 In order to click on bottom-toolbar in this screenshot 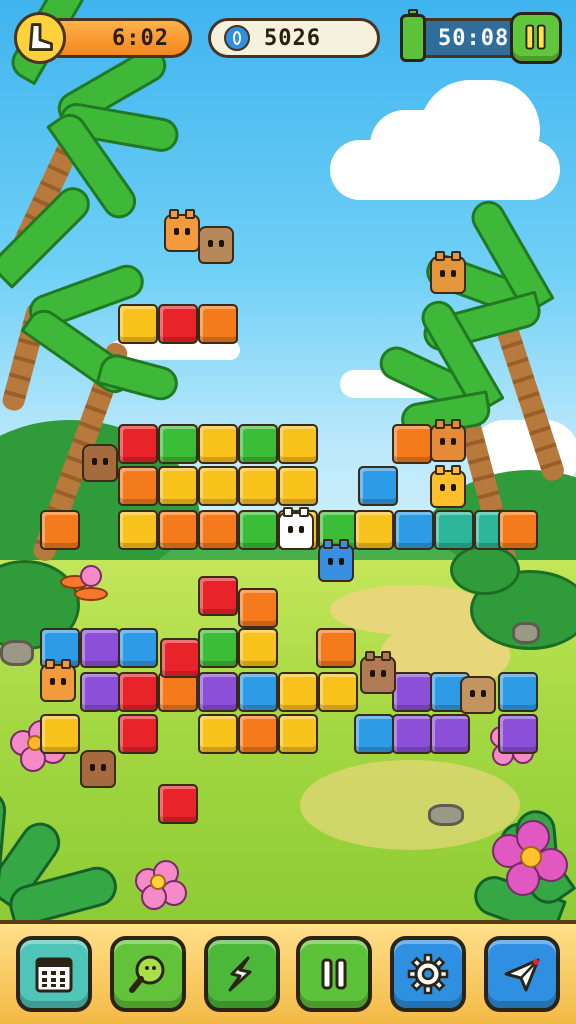, I will do `click(288, 972)`.